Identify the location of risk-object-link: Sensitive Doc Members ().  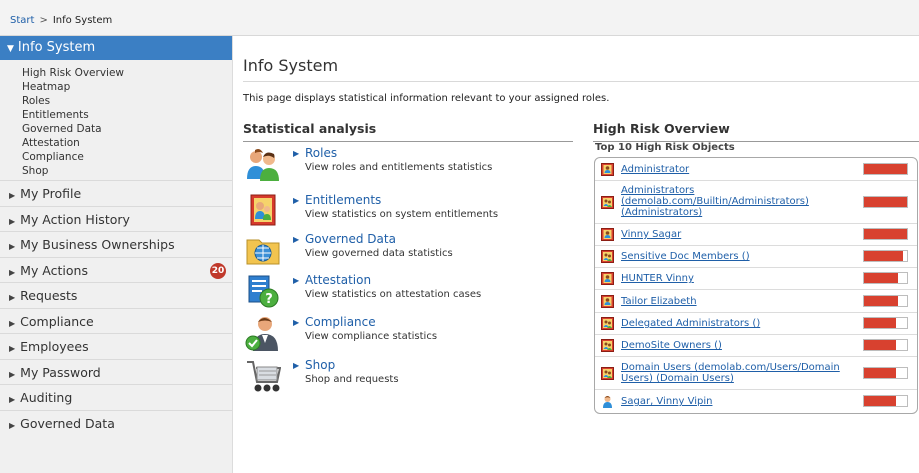
(741, 256).